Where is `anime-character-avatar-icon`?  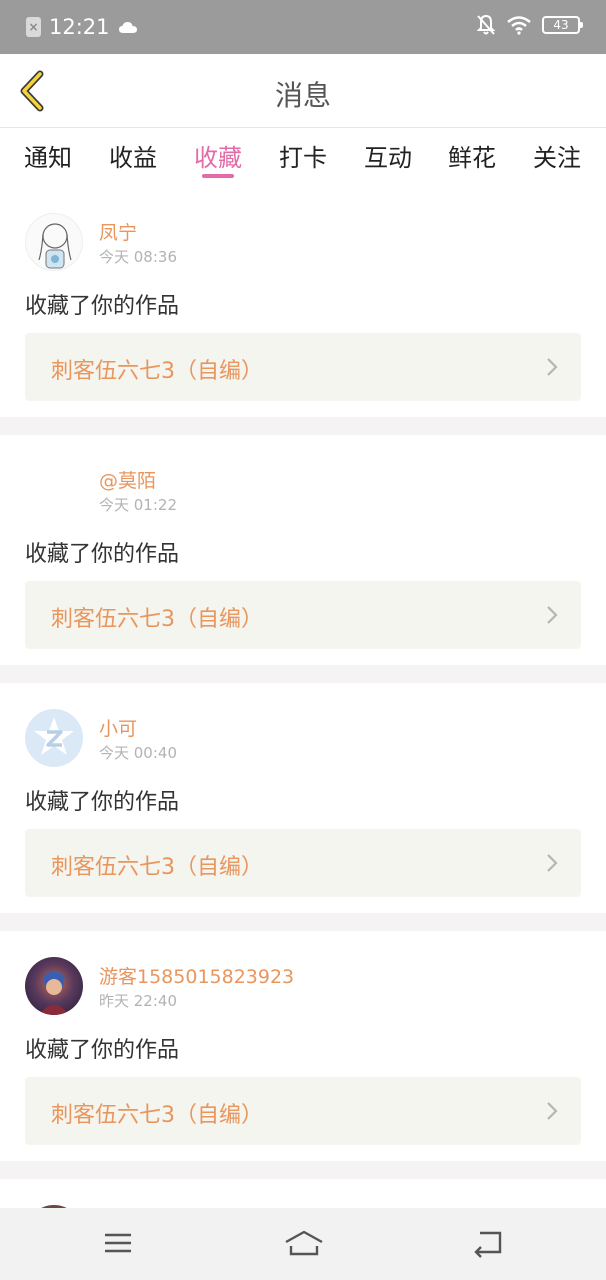
anime-character-avatar-icon is located at coordinates (54, 993).